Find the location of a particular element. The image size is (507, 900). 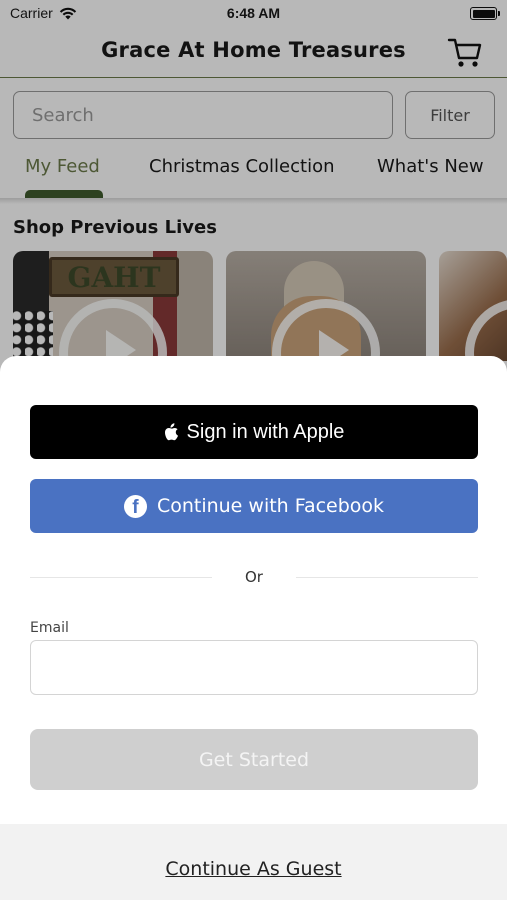

email-field is located at coordinates (254, 667).